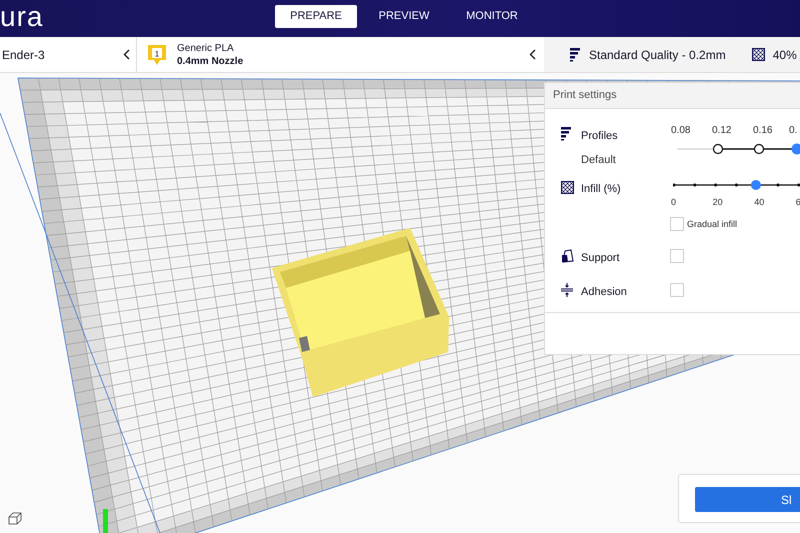 This screenshot has height=533, width=800. I want to click on view-cube-icon, so click(15, 518).